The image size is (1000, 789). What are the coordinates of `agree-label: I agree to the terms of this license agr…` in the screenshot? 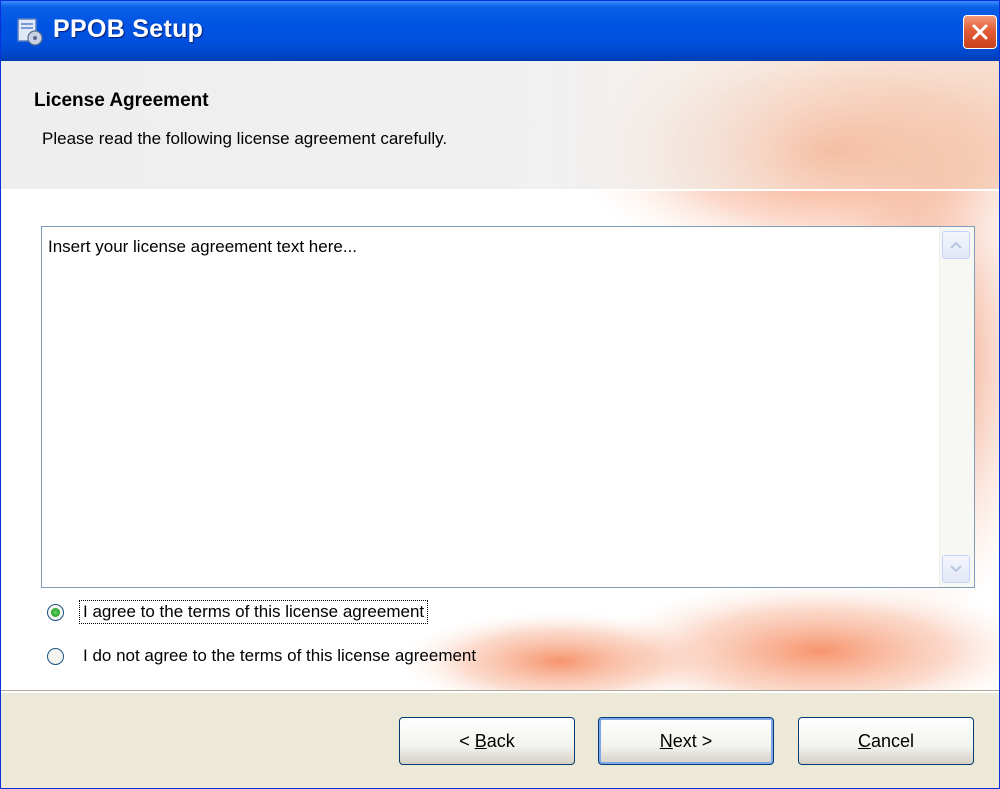 It's located at (253, 612).